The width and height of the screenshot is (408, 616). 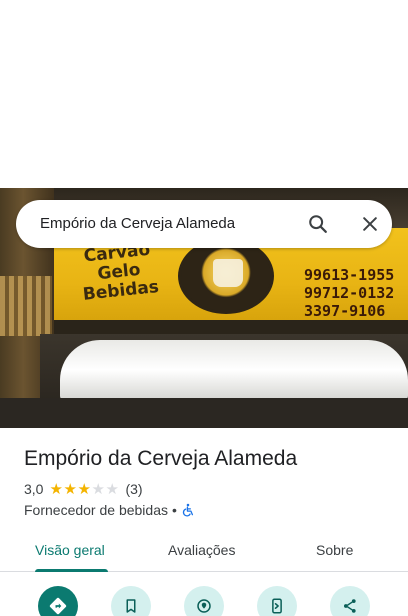 What do you see at coordinates (161, 458) in the screenshot?
I see `place-title: Empório da Cerveja Alameda` at bounding box center [161, 458].